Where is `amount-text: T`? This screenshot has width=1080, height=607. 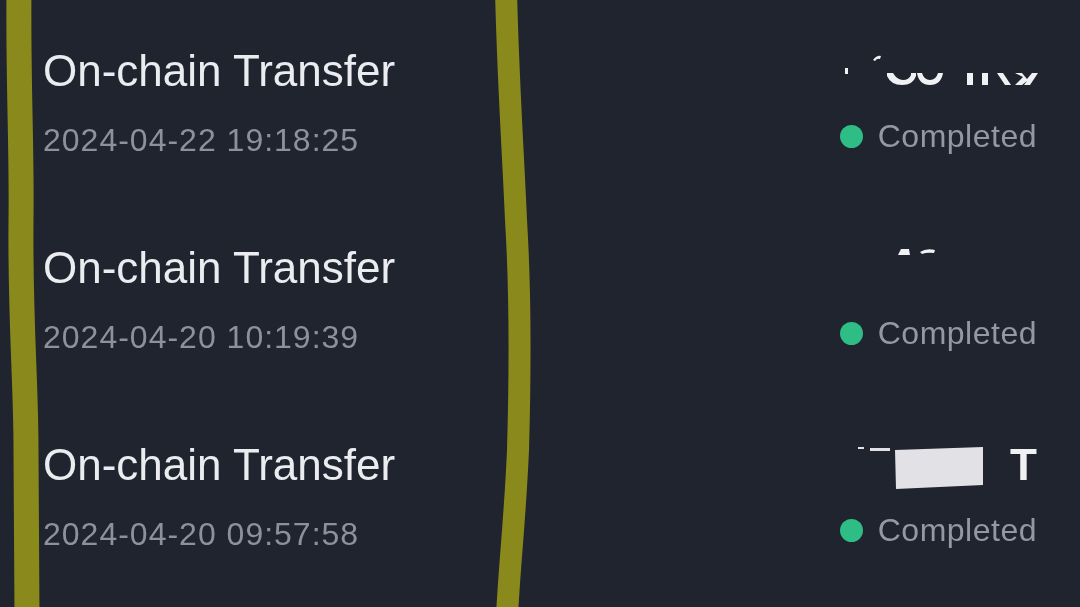
amount-text: T is located at coordinates (1023, 465).